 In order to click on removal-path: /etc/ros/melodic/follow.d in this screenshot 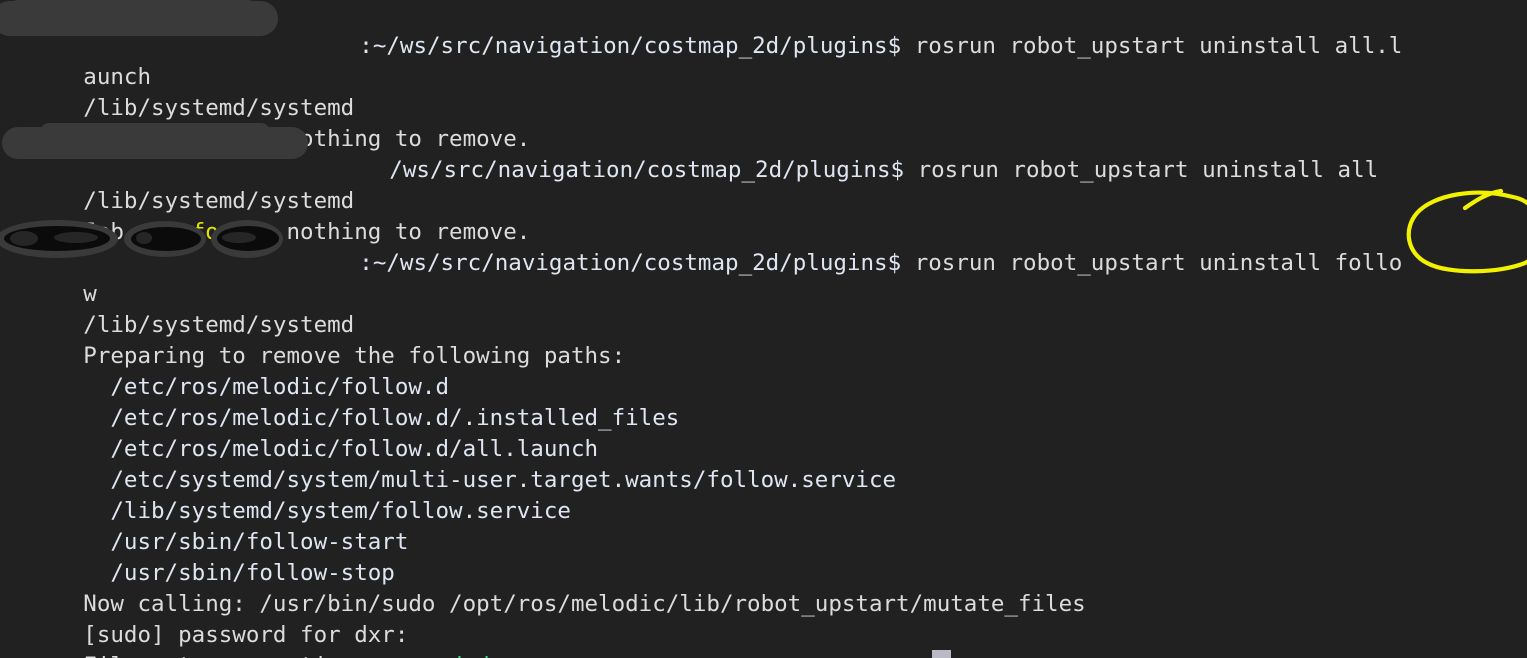, I will do `click(266, 387)`.